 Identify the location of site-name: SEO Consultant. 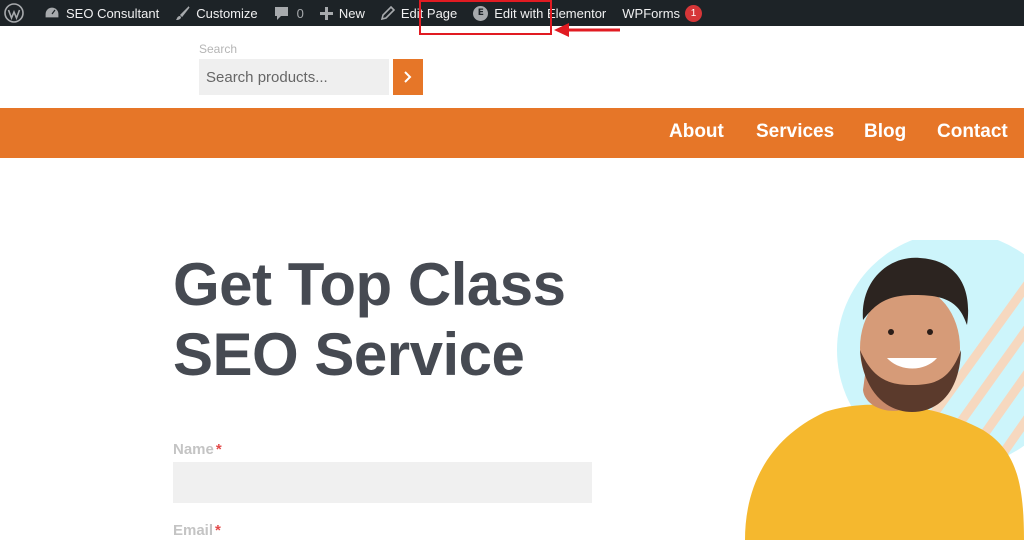
(113, 13).